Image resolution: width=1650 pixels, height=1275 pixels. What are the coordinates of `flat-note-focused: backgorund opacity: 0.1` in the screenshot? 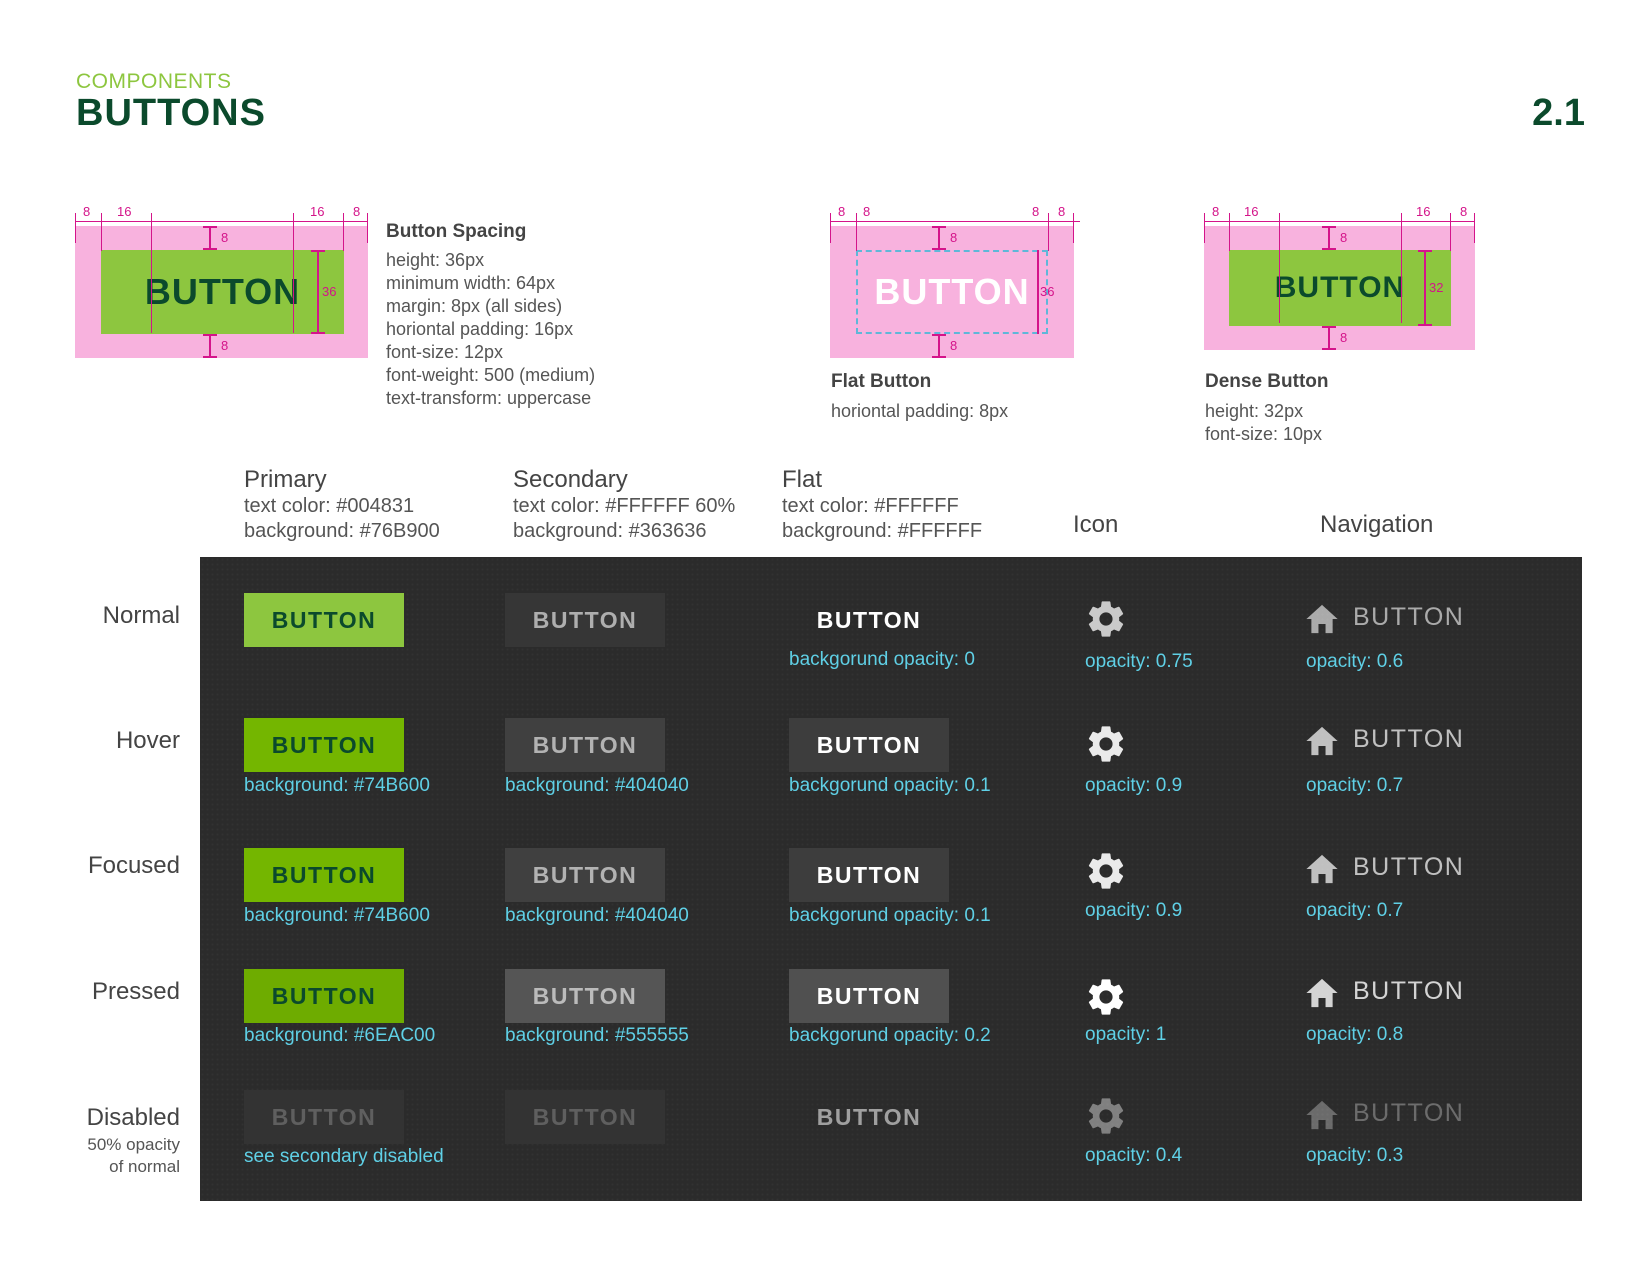 It's located at (890, 915).